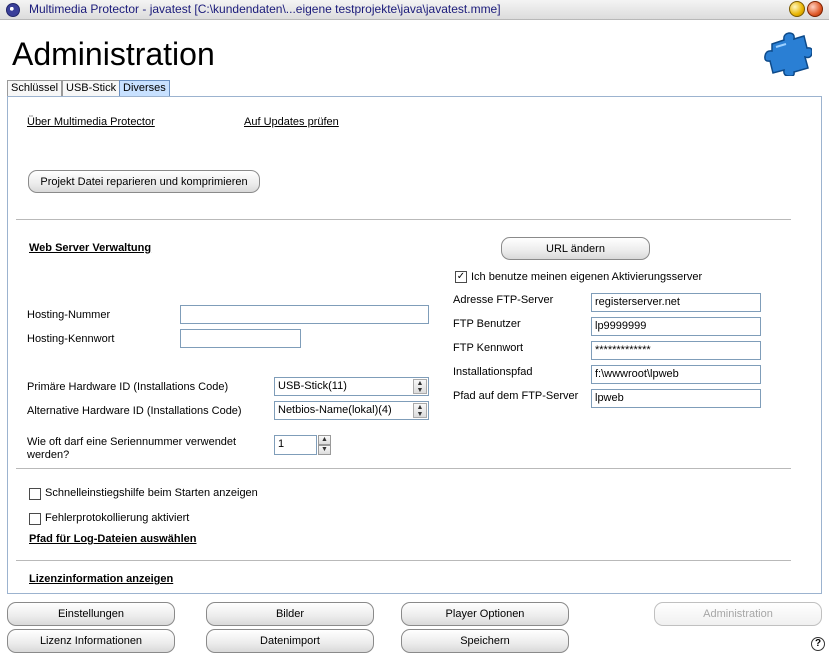  I want to click on ftp-address-field: registerserver.net, so click(676, 302).